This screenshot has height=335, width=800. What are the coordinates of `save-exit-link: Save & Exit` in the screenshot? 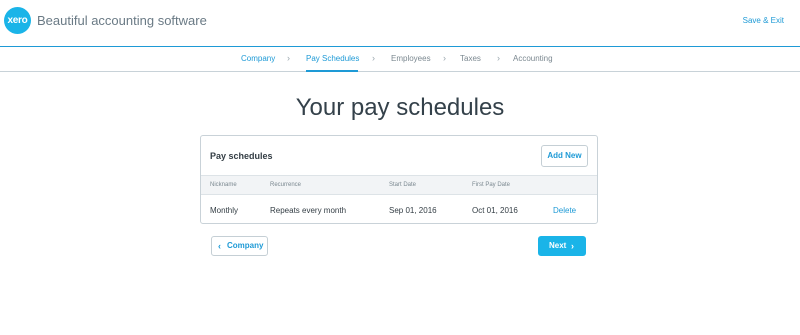 It's located at (763, 20).